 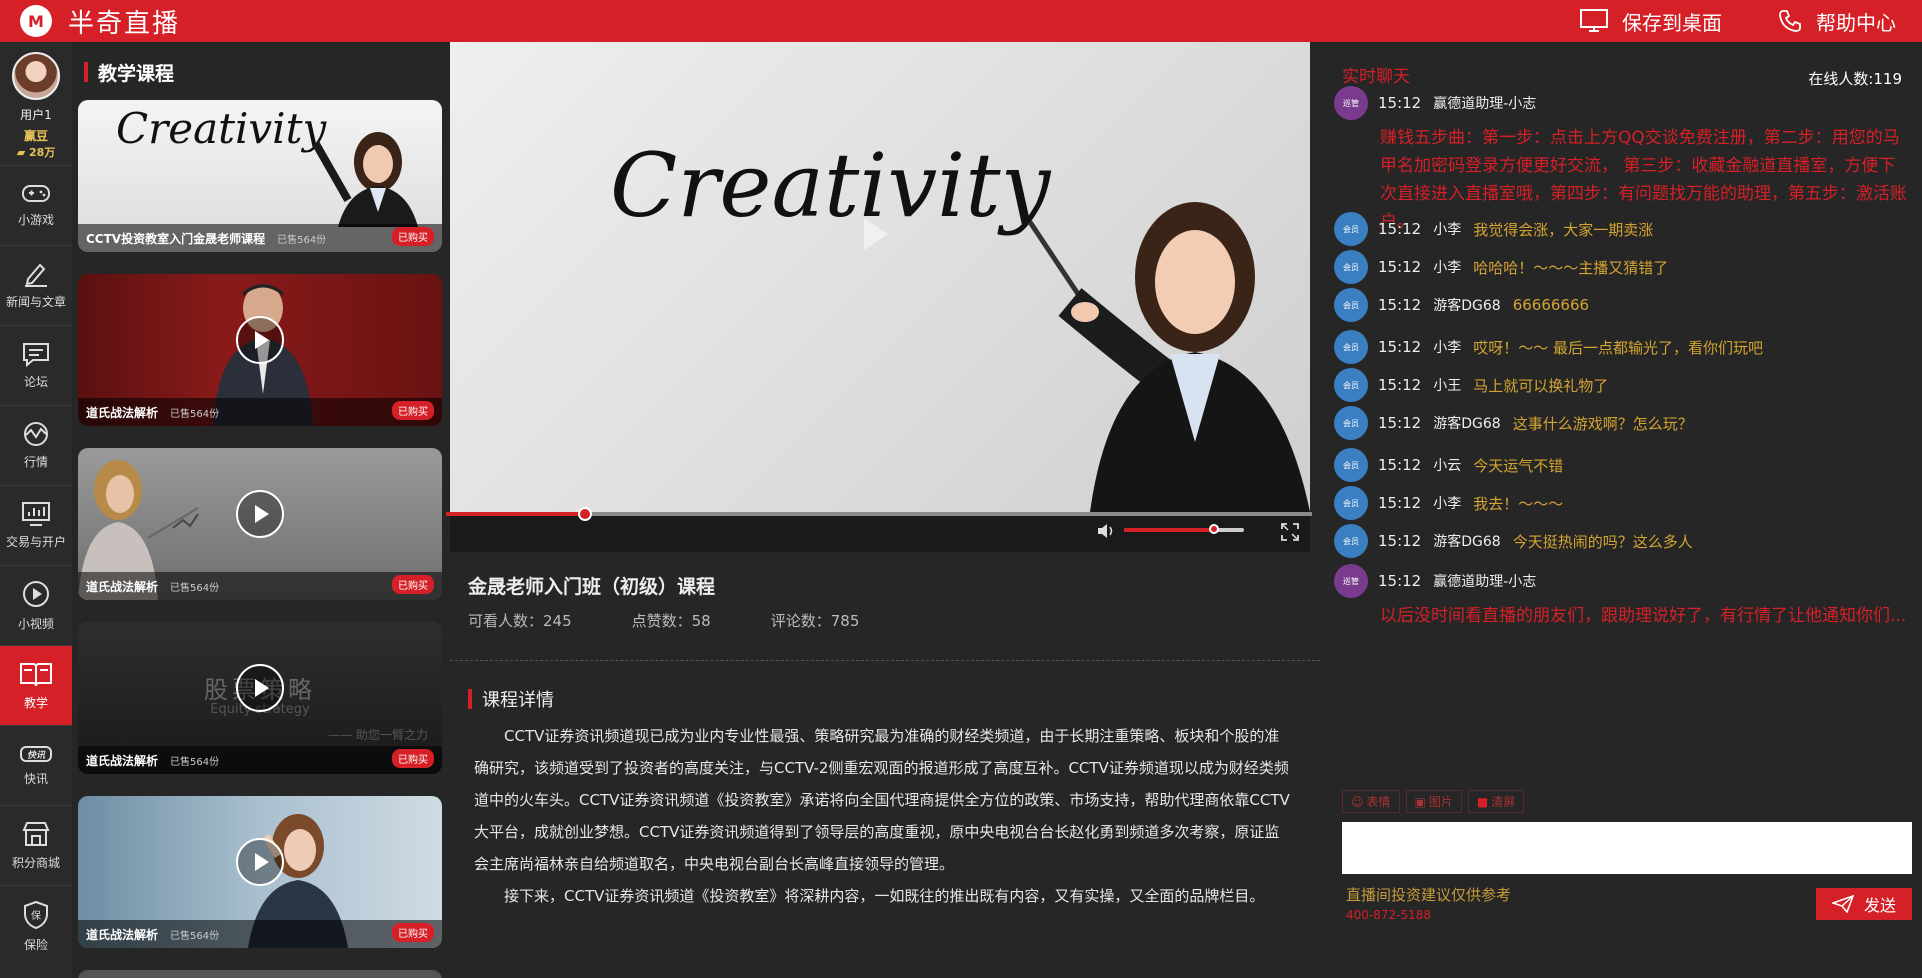 What do you see at coordinates (35, 624) in the screenshot?
I see `nav-label: 小视频` at bounding box center [35, 624].